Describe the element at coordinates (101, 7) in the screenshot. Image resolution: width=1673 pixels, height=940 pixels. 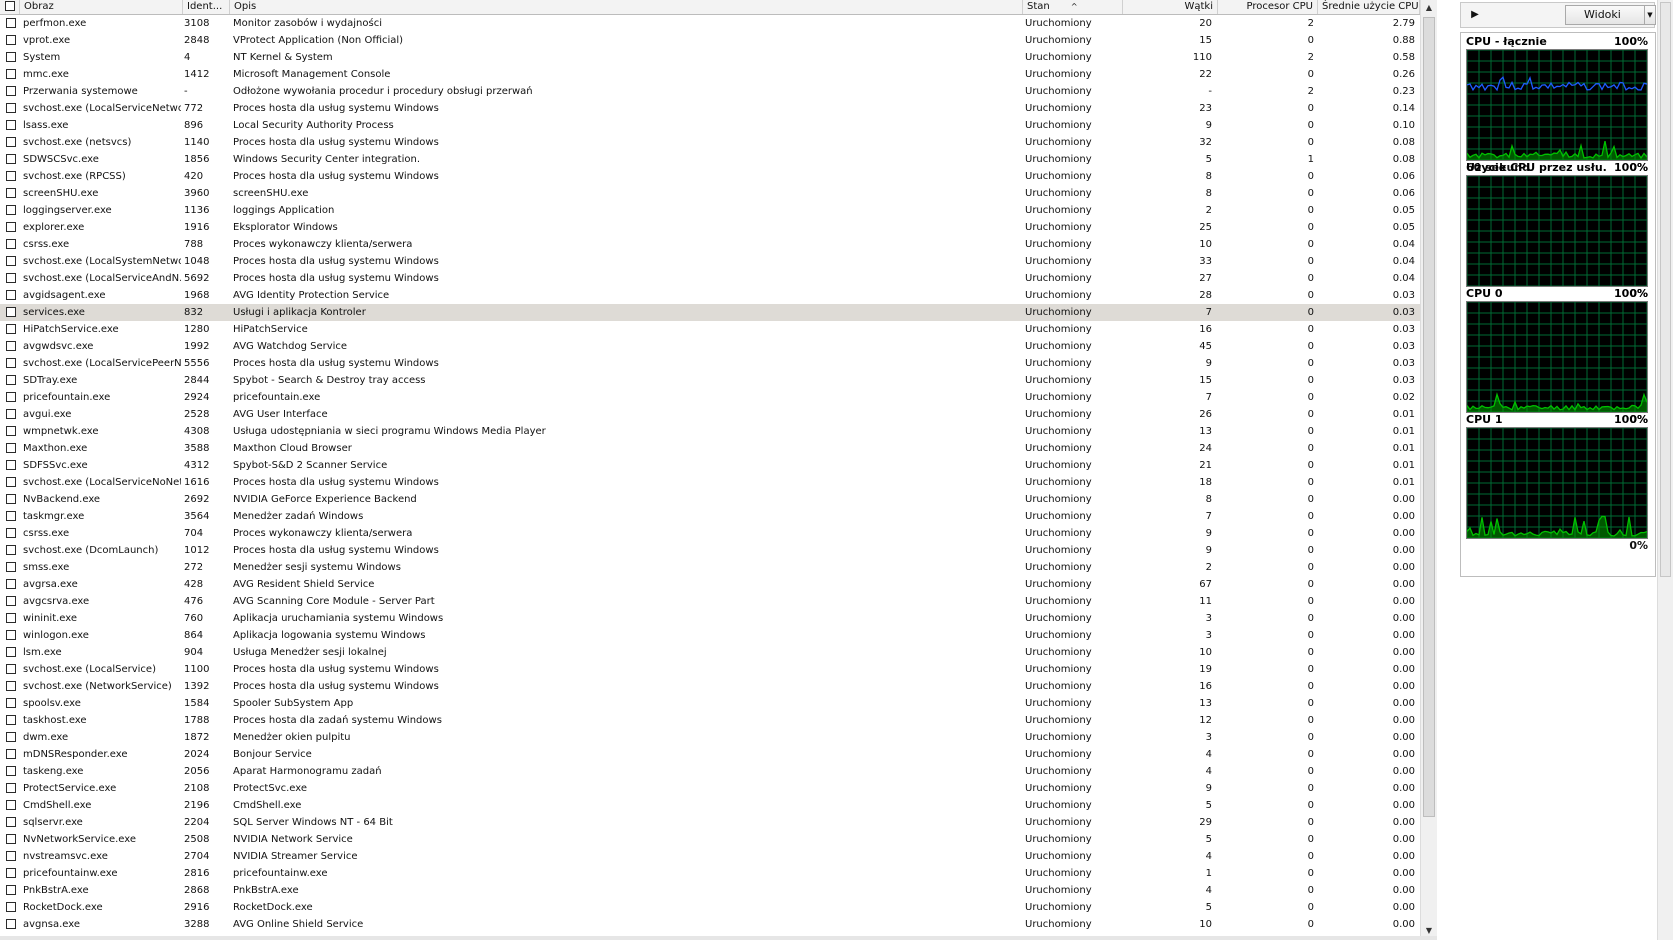
I see `col-header-obraz: Obraz` at that location.